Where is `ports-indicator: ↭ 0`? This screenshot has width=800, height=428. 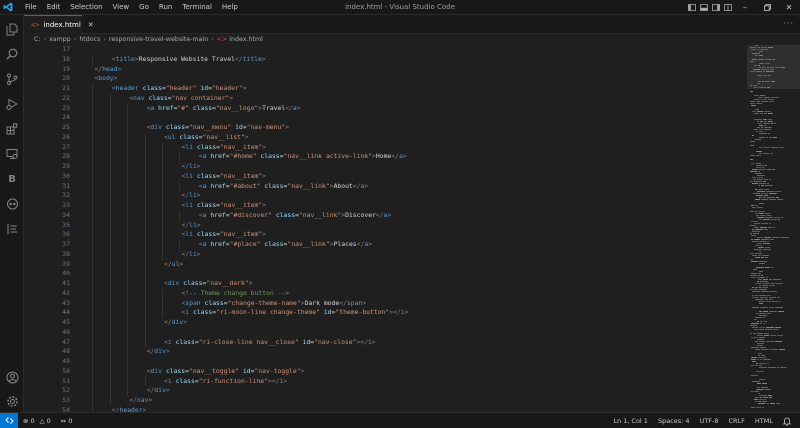 ports-indicator: ↭ 0 is located at coordinates (67, 421).